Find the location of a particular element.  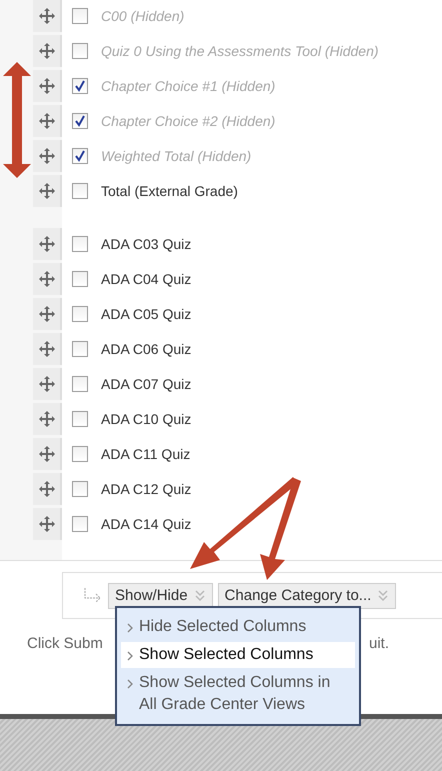

menu-item: Show Selected Columns is located at coordinates (238, 655).